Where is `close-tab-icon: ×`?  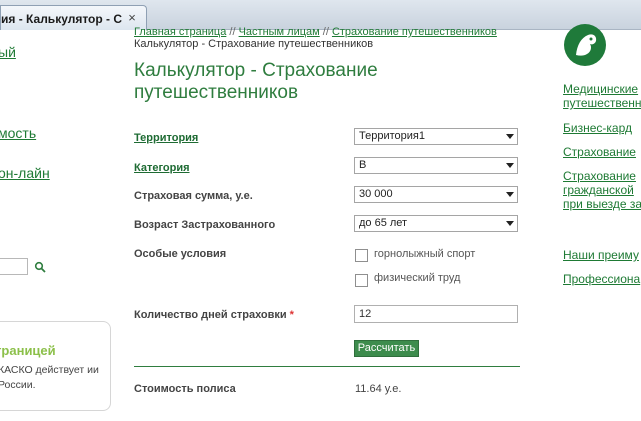
close-tab-icon: × is located at coordinates (132, 18).